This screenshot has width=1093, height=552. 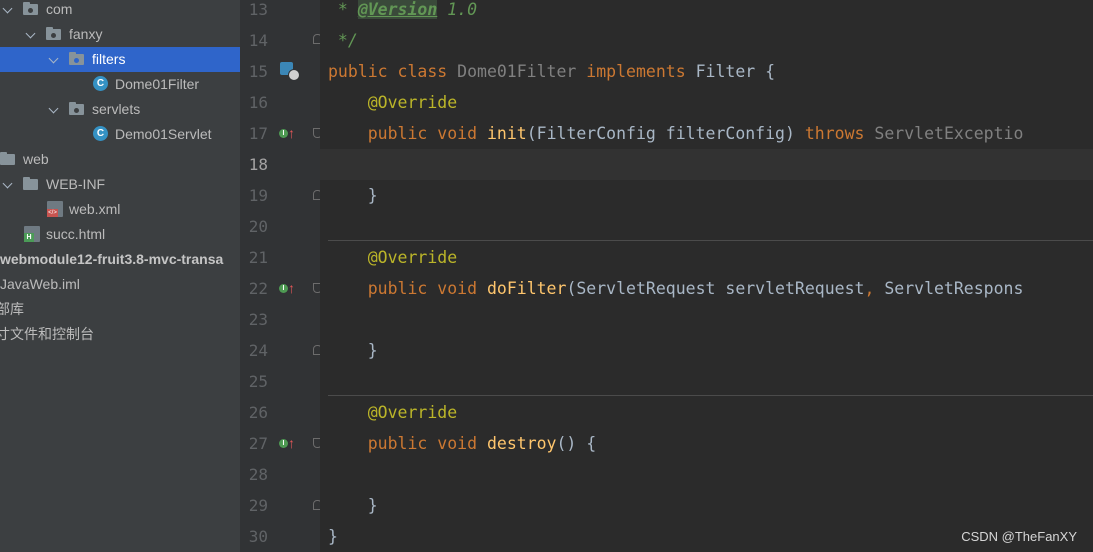 I want to click on line-number: 26, so click(x=258, y=412).